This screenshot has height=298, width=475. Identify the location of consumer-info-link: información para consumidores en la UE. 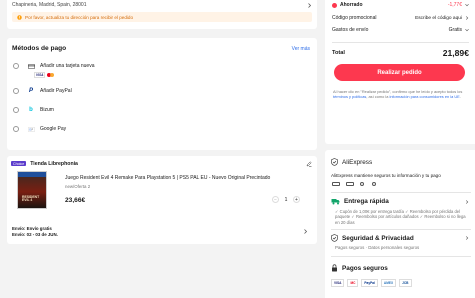
(424, 96).